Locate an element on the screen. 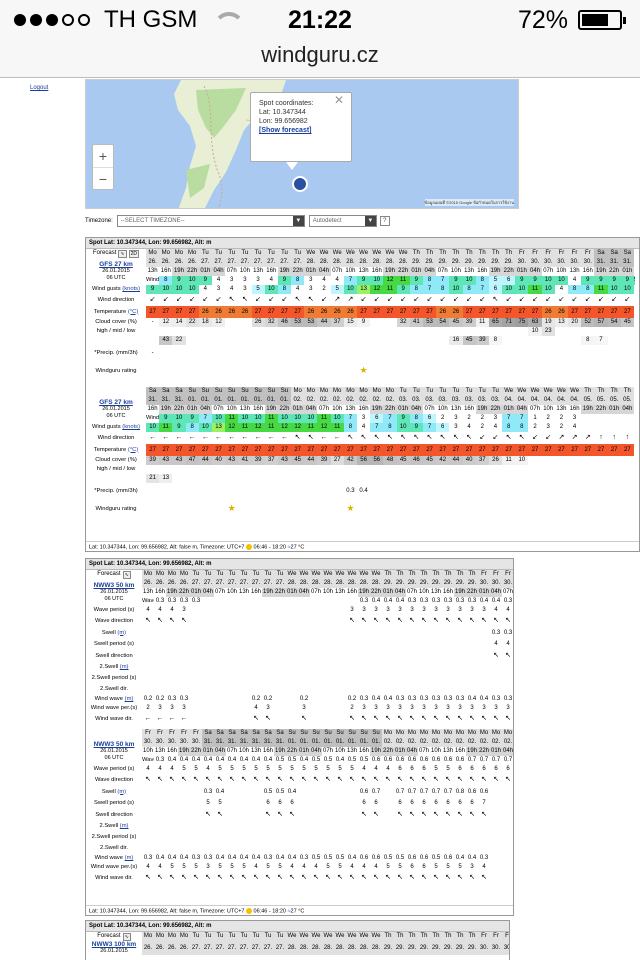 The height and width of the screenshot is (960, 640). model-link: NWW3 100 km is located at coordinates (114, 944).